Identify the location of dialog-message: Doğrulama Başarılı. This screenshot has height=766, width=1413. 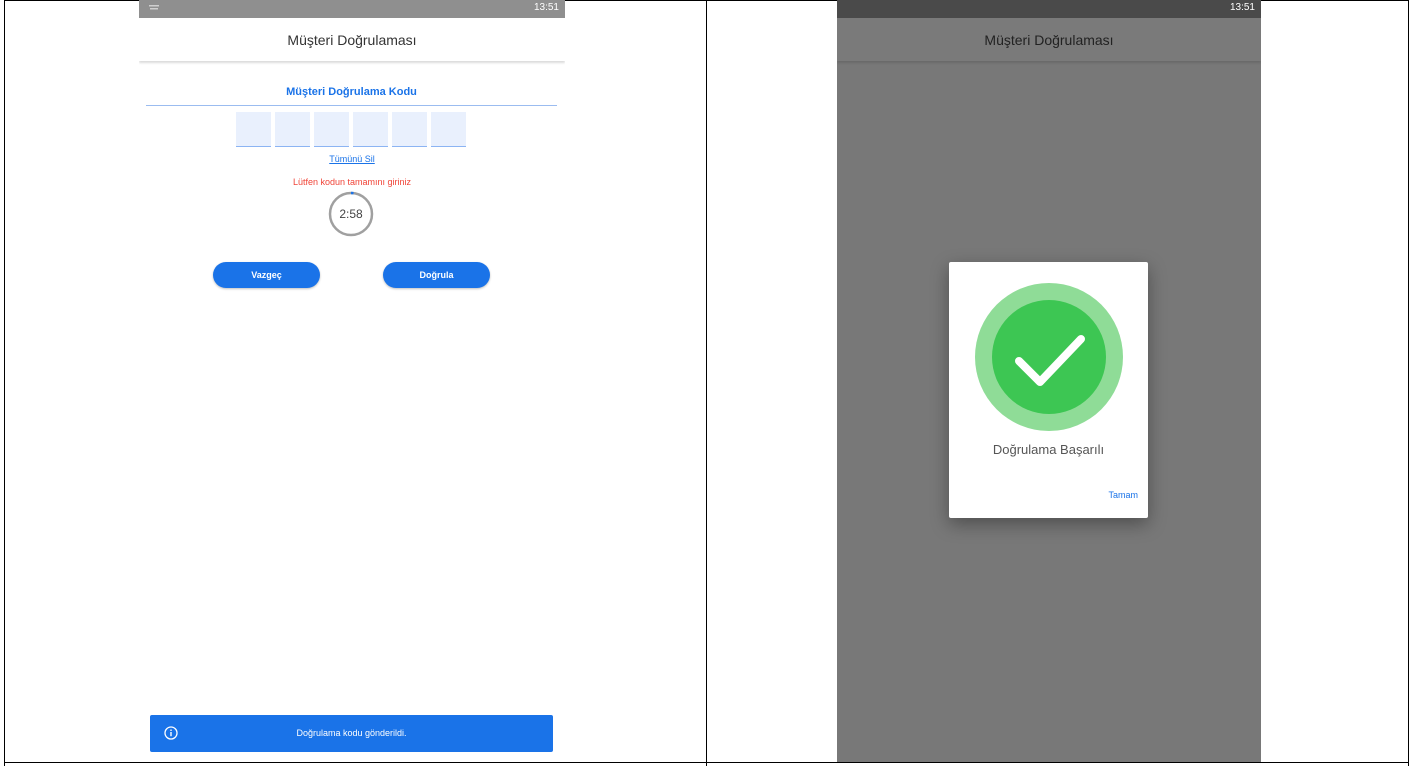
(1048, 449).